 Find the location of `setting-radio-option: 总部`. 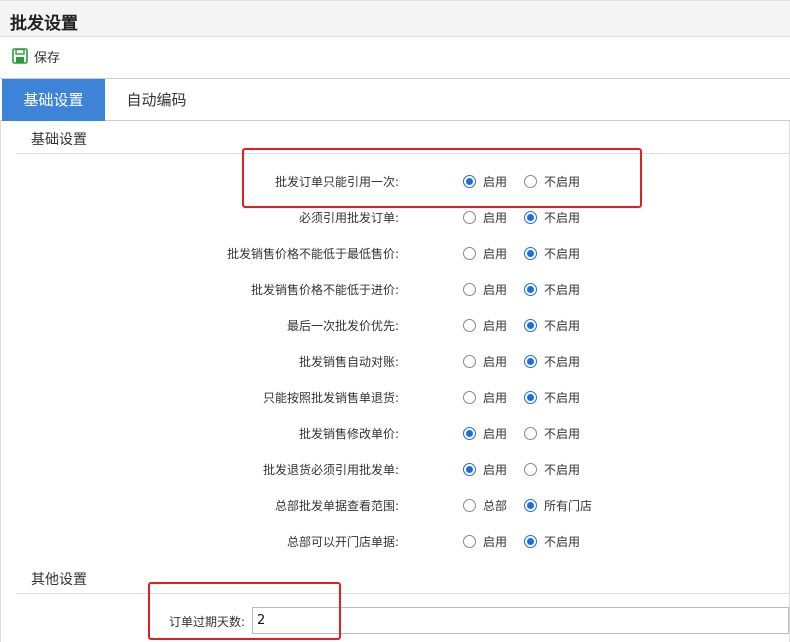

setting-radio-option: 总部 is located at coordinates (485, 505).